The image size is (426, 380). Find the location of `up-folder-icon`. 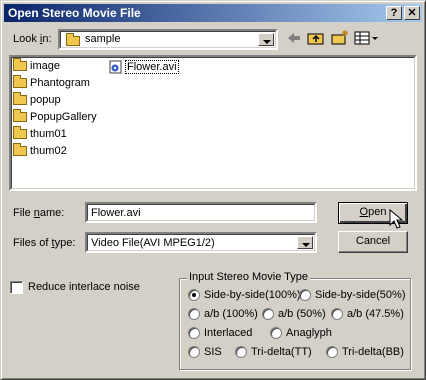

up-folder-icon is located at coordinates (316, 38).